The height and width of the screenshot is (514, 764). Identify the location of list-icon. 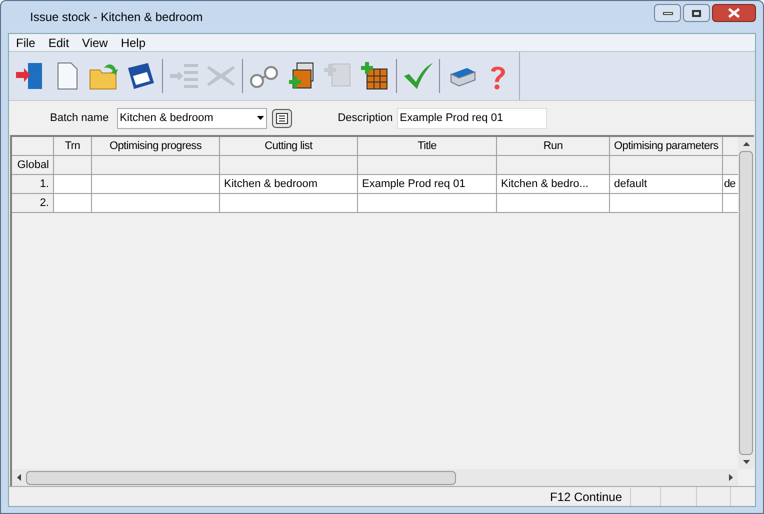
(282, 118).